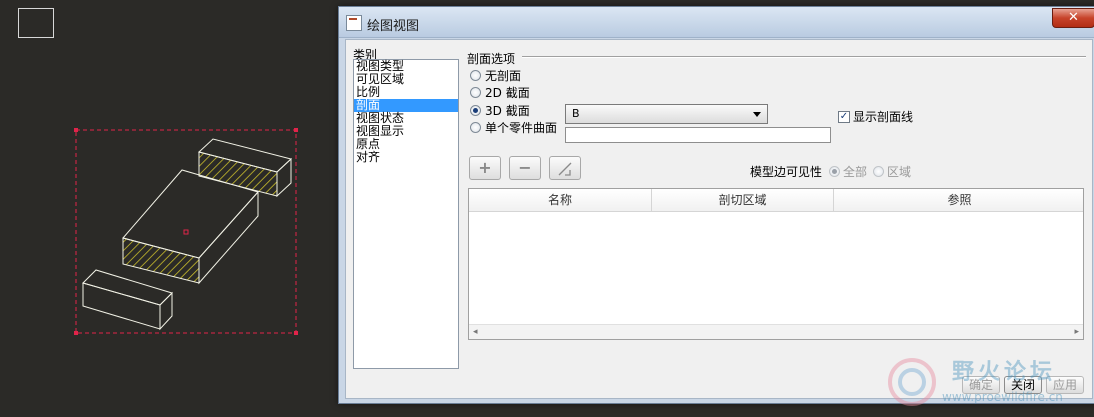 This screenshot has width=1094, height=417. I want to click on radio-no-section: 无剖面, so click(495, 75).